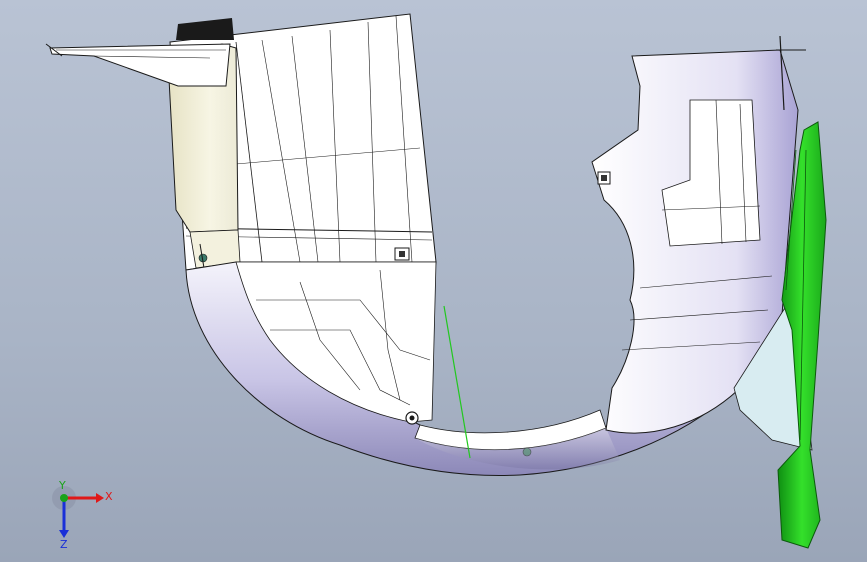 The image size is (867, 562). What do you see at coordinates (64, 543) in the screenshot?
I see `z-axis-label: Z` at bounding box center [64, 543].